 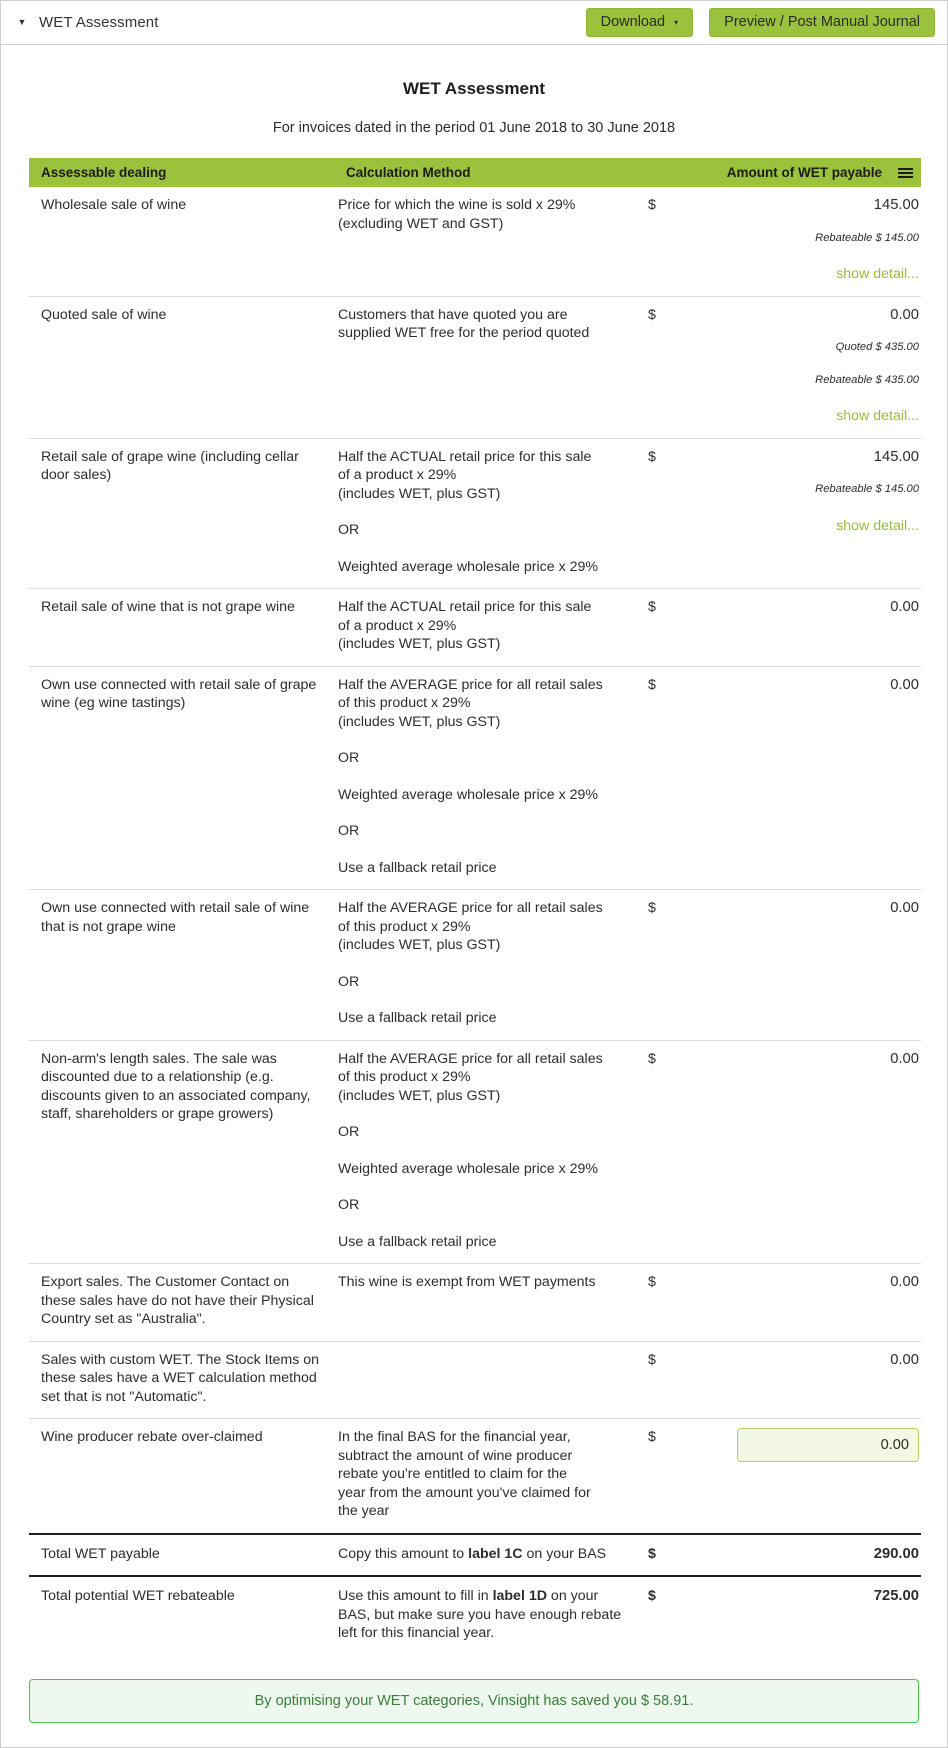 I want to click on cell-assessable-dealing: Quoted sale of wine, so click(x=181, y=366).